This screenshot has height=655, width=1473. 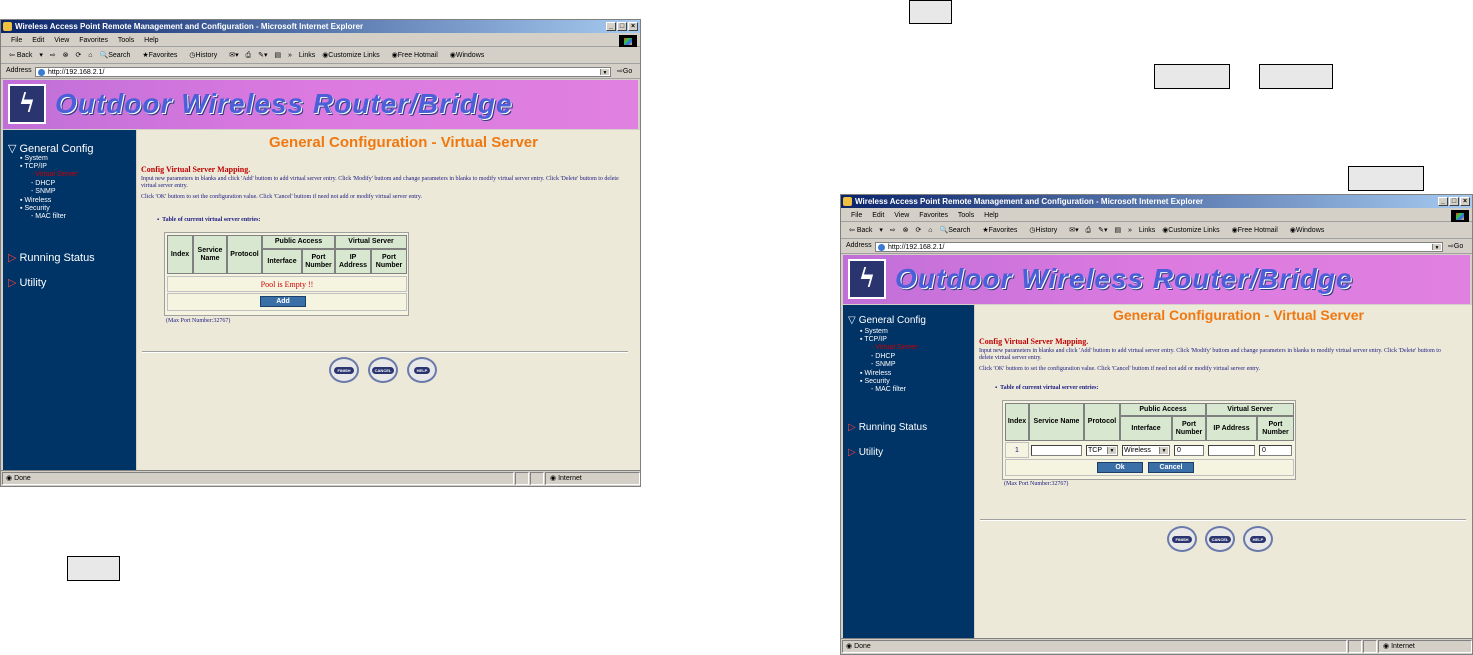 I want to click on ok-button: Ok, so click(x=1120, y=467).